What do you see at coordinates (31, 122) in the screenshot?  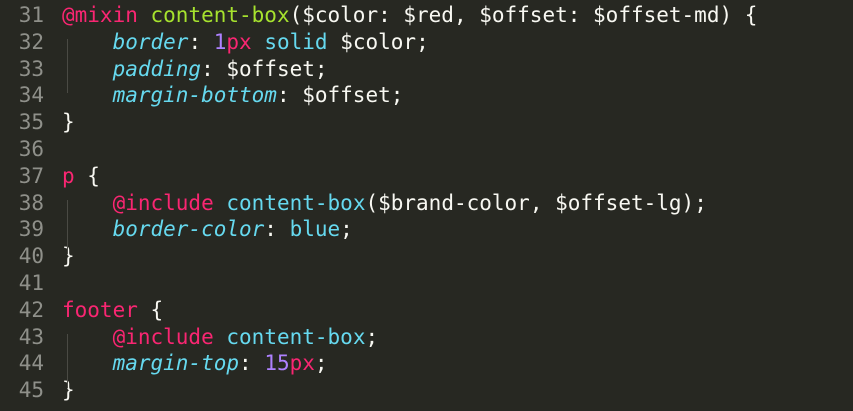 I see `line-number: 35` at bounding box center [31, 122].